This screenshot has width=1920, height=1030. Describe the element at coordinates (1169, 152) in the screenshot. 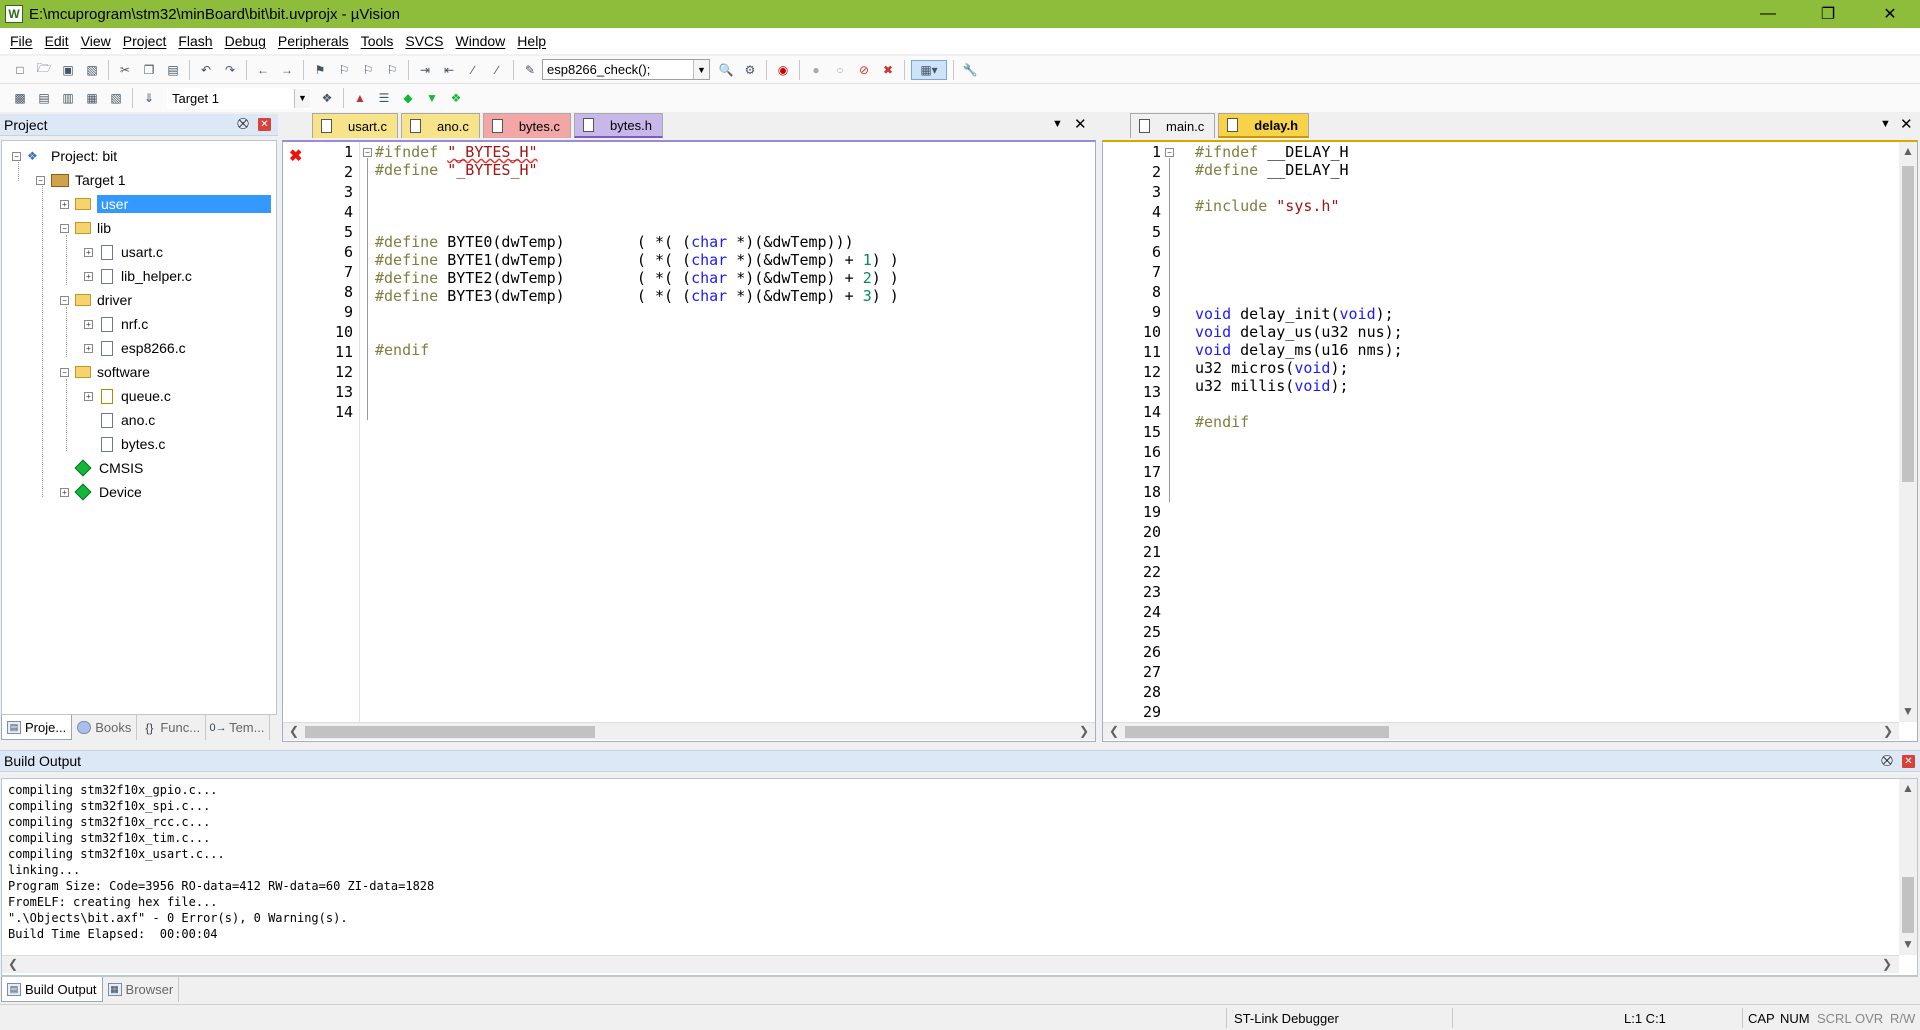

I see `fold-collapse-icon: −` at that location.